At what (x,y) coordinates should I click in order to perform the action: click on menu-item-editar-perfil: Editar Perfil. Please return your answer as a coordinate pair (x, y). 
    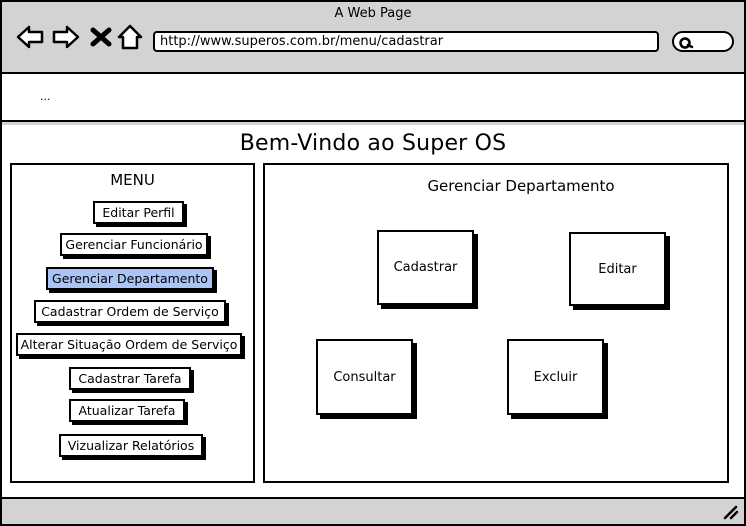
    Looking at the image, I should click on (138, 212).